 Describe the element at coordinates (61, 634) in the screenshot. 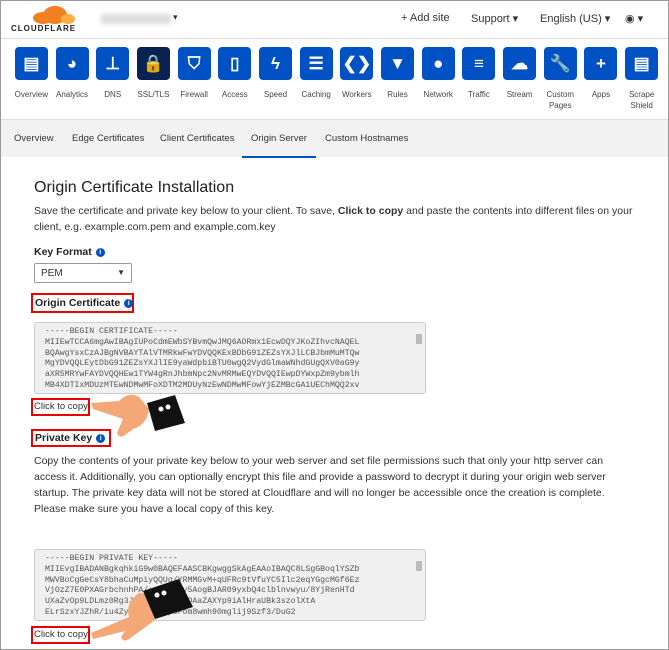

I see `copy-private-key-button: Click to copy` at that location.